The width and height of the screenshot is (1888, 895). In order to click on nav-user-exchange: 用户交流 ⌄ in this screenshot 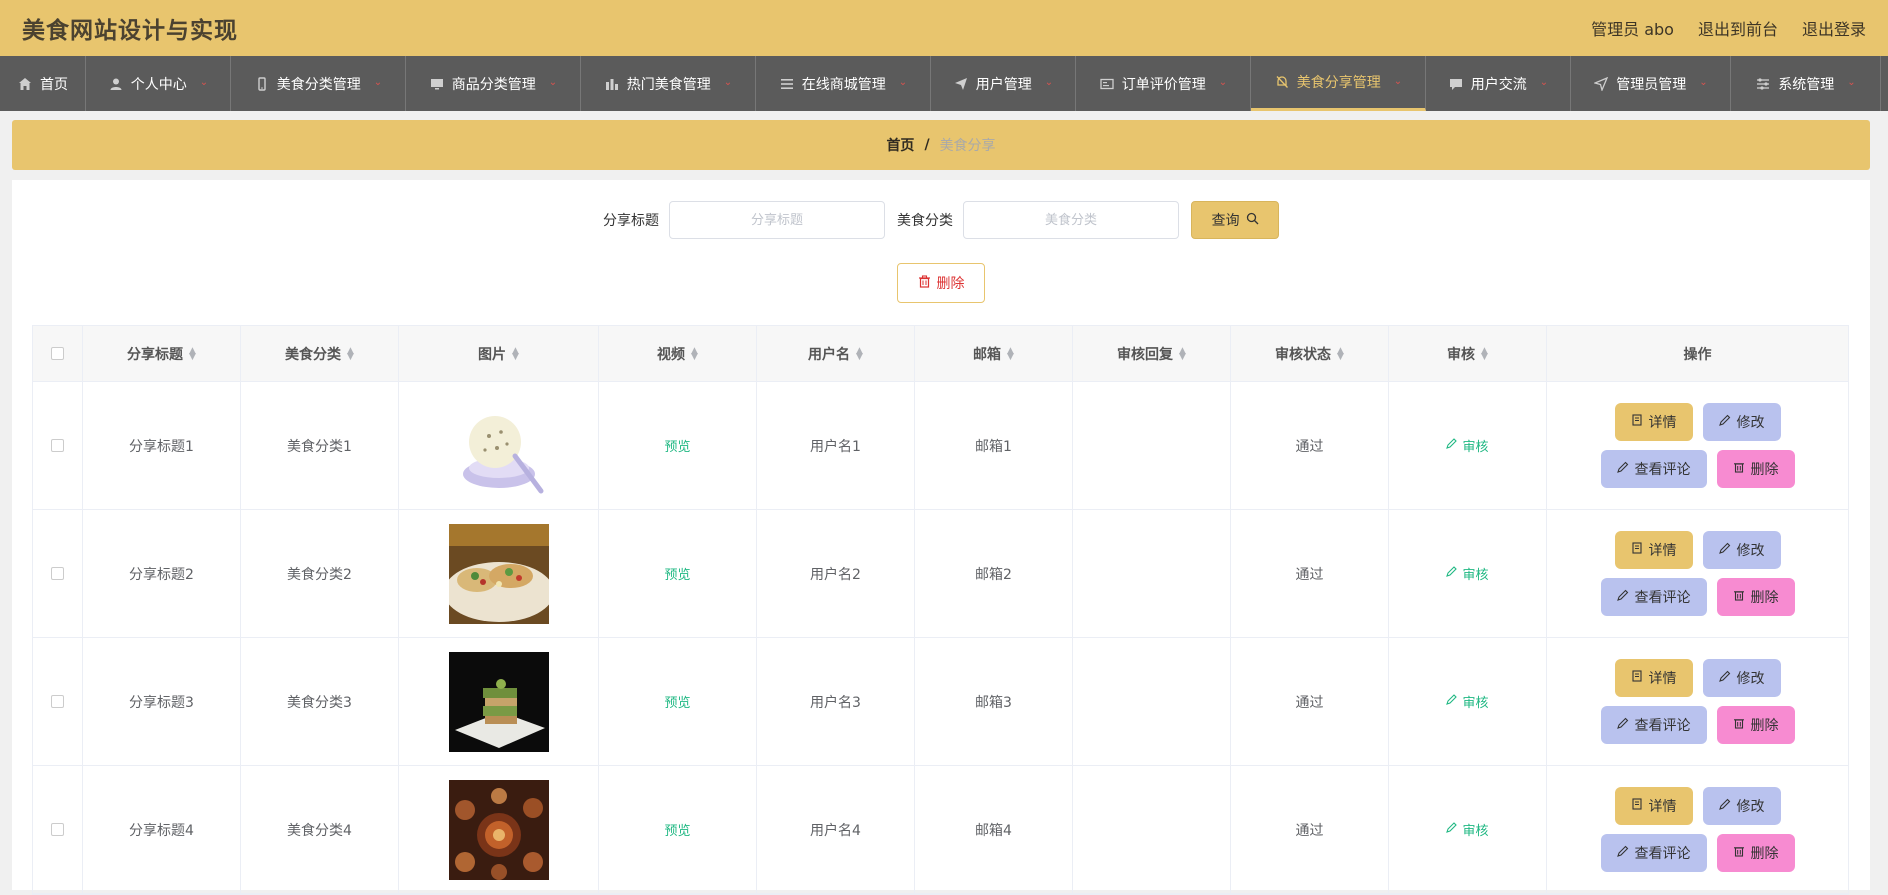, I will do `click(1498, 83)`.